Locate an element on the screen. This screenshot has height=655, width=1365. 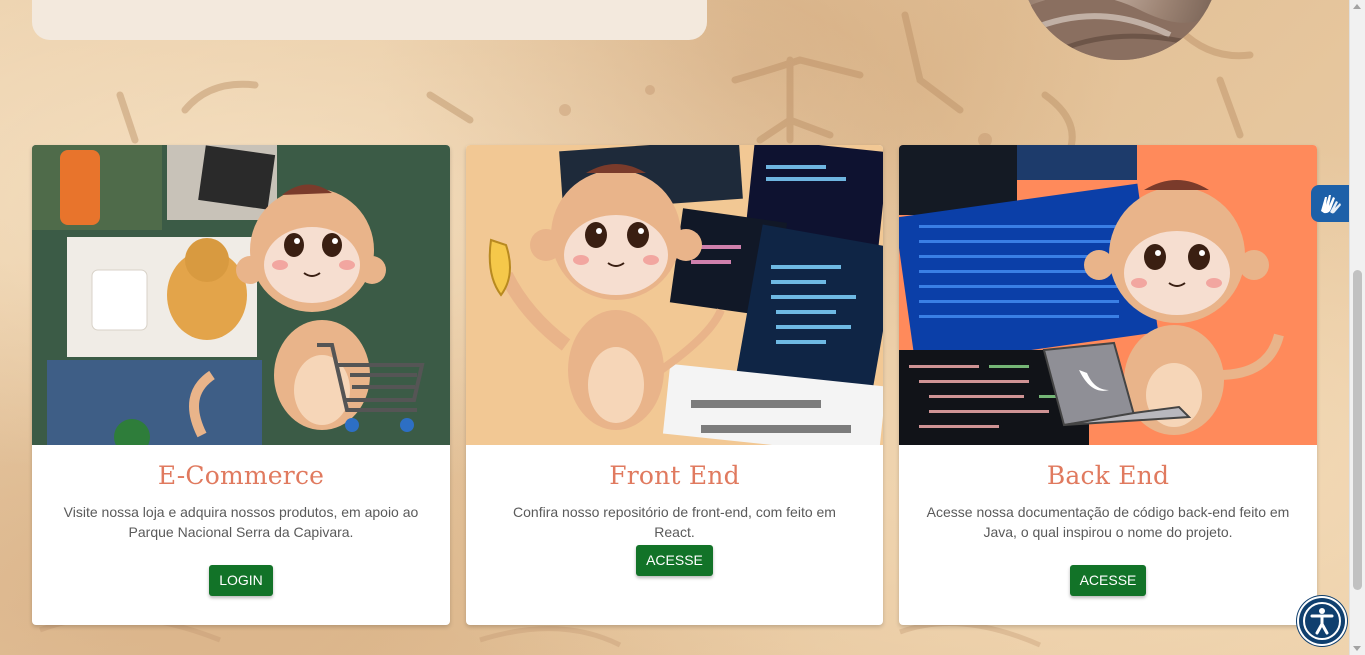
top-circular-photo is located at coordinates (1120, 30).